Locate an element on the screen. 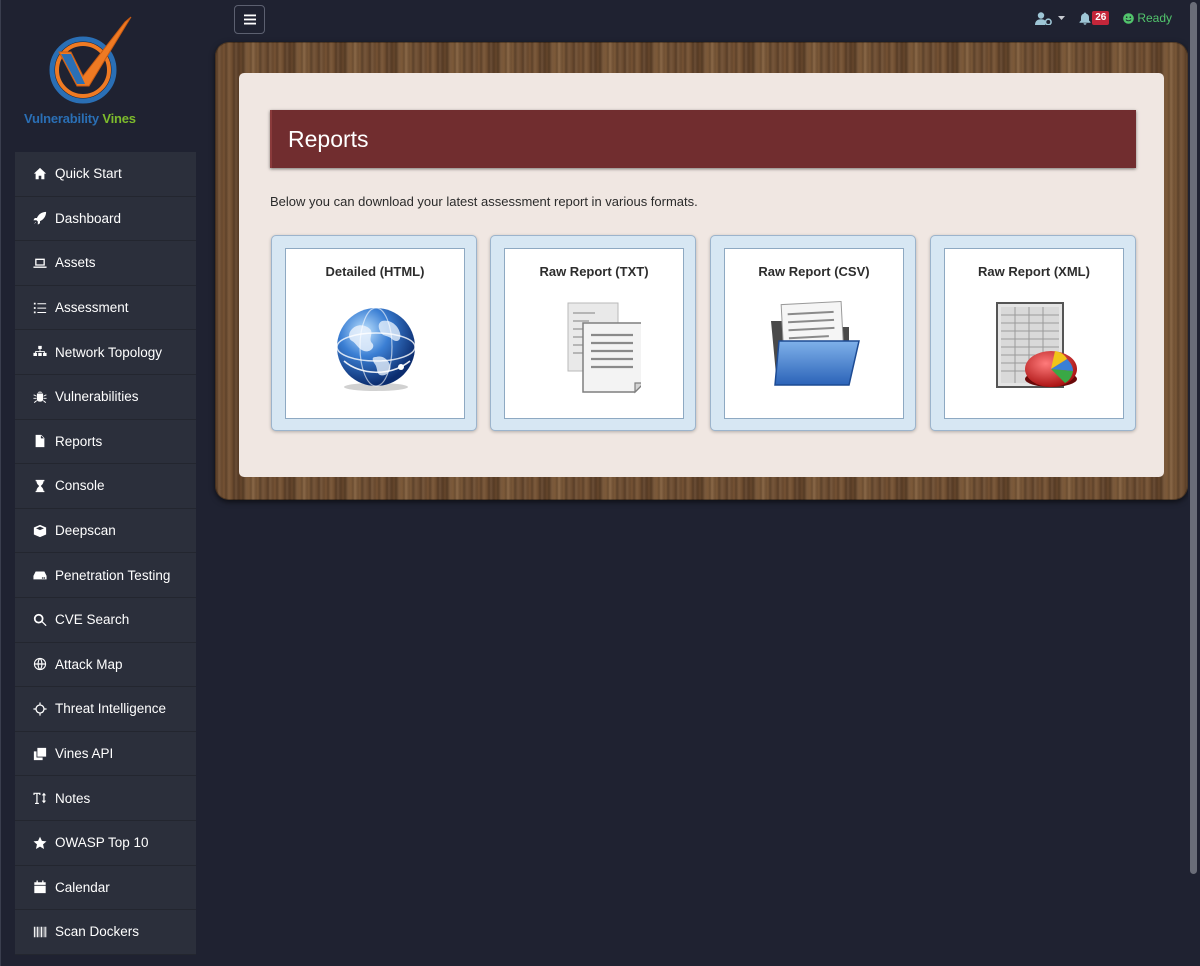 Image resolution: width=1200 pixels, height=966 pixels. report-card-inner: Raw Report (CSV) is located at coordinates (814, 333).